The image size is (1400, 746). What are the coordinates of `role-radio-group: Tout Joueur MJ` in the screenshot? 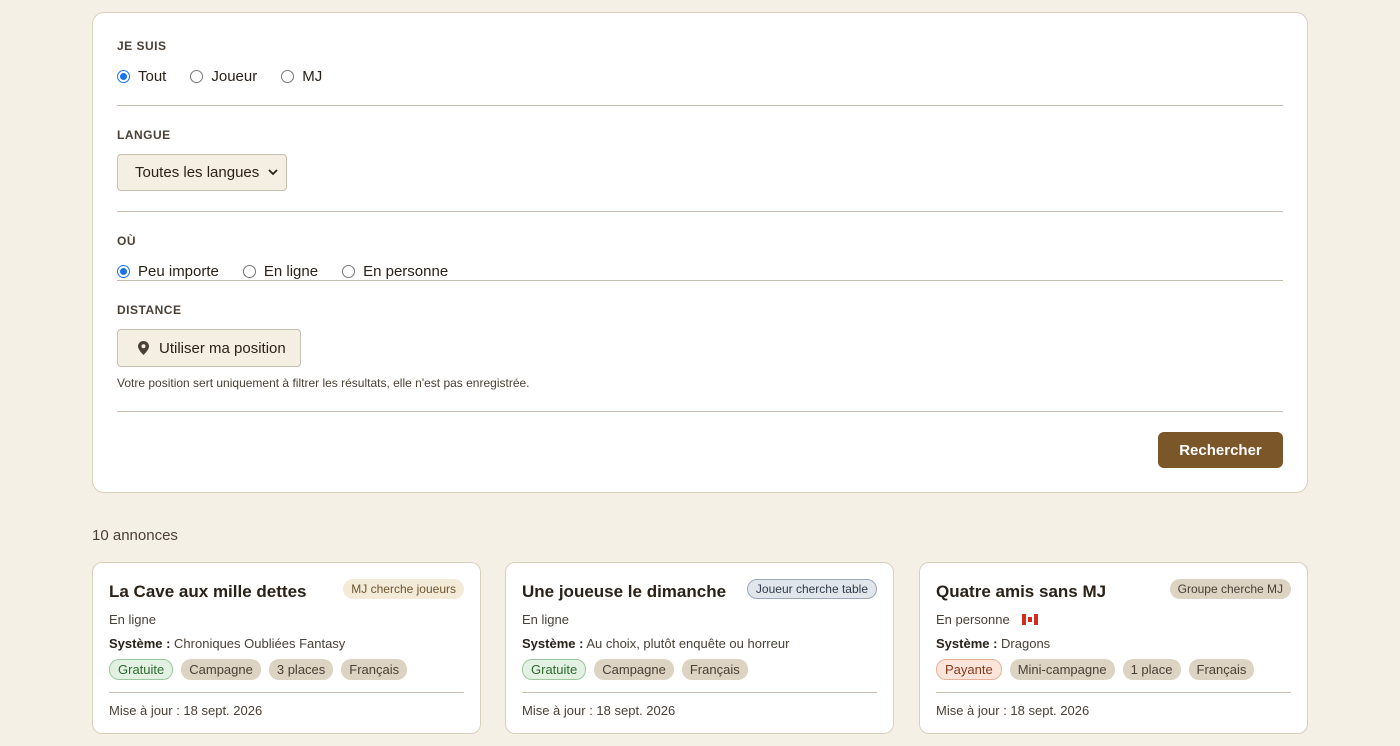 It's located at (231, 76).